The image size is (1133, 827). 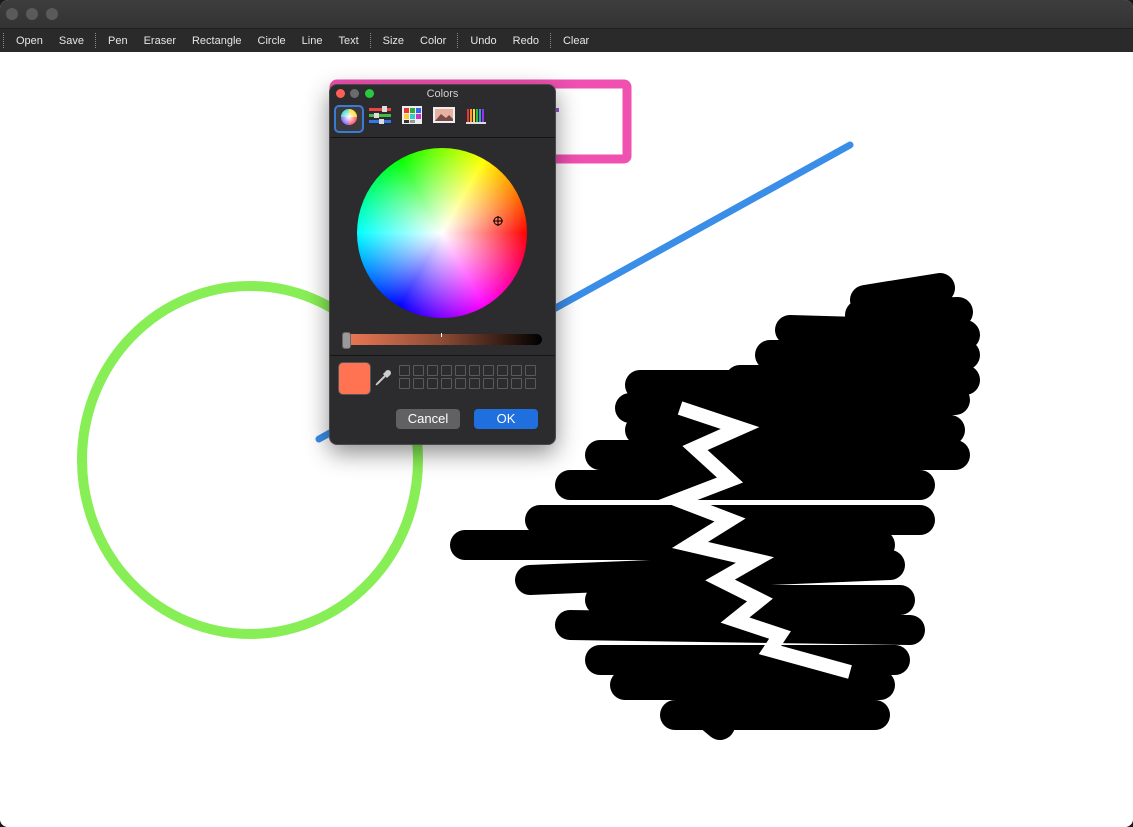 I want to click on save-button: Save, so click(x=71, y=41).